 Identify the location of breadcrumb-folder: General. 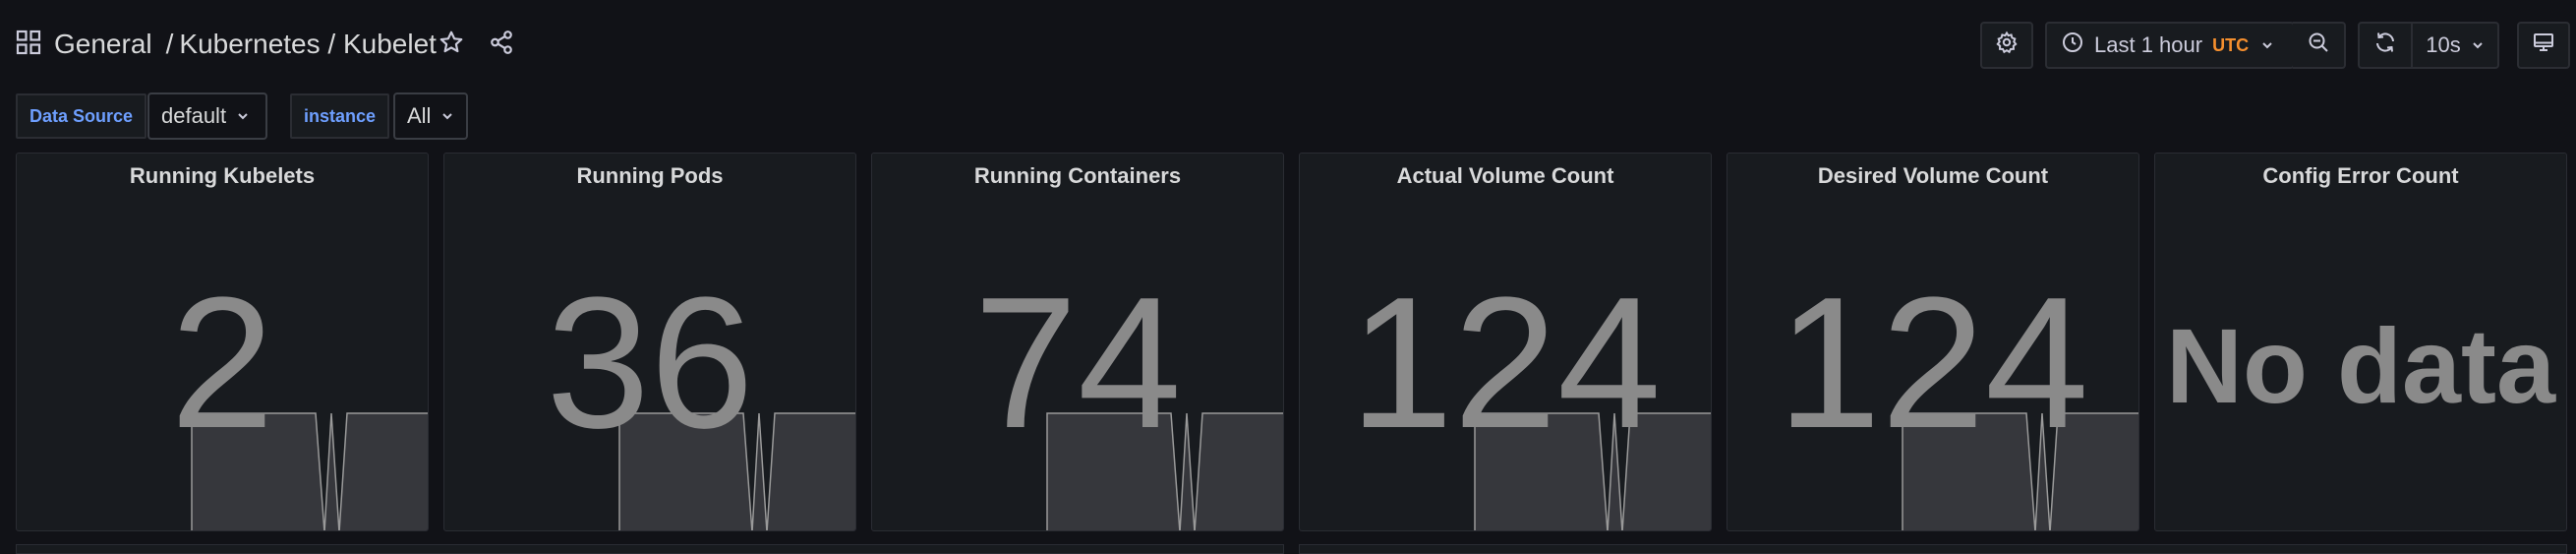
(103, 44).